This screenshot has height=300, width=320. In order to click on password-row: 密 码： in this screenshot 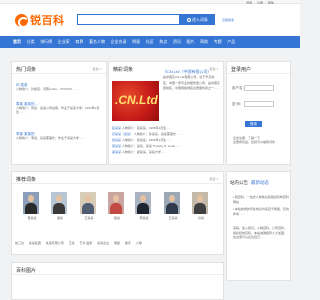, I will do `click(257, 104)`.